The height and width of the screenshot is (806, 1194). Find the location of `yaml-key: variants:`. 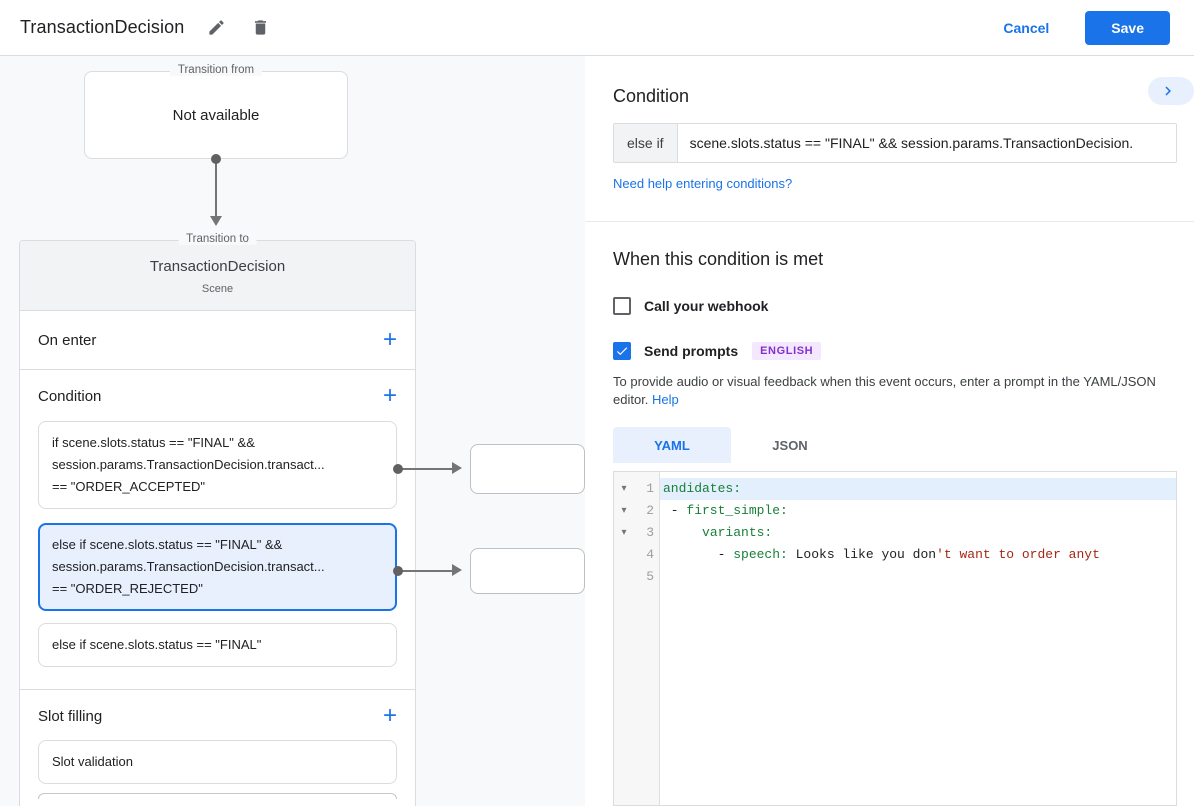

yaml-key: variants: is located at coordinates (737, 532).